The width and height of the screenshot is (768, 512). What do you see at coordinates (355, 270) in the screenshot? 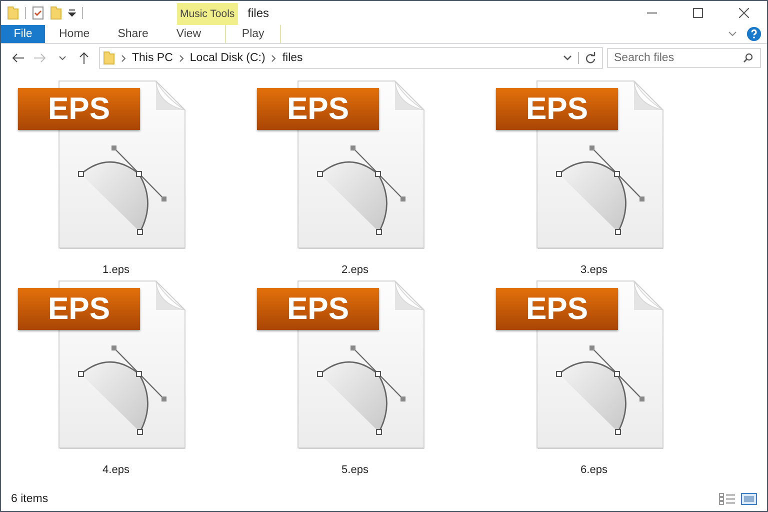
I see `file-name: 2.eps` at bounding box center [355, 270].